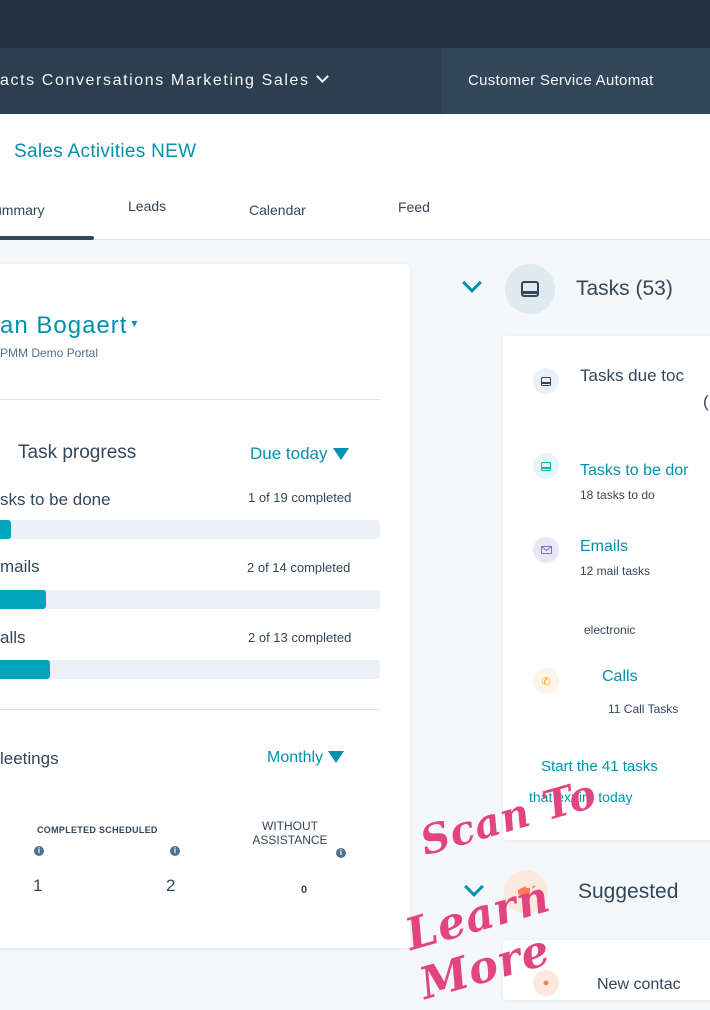  Describe the element at coordinates (277, 210) in the screenshot. I see `tab-calendar: Calendar` at that location.